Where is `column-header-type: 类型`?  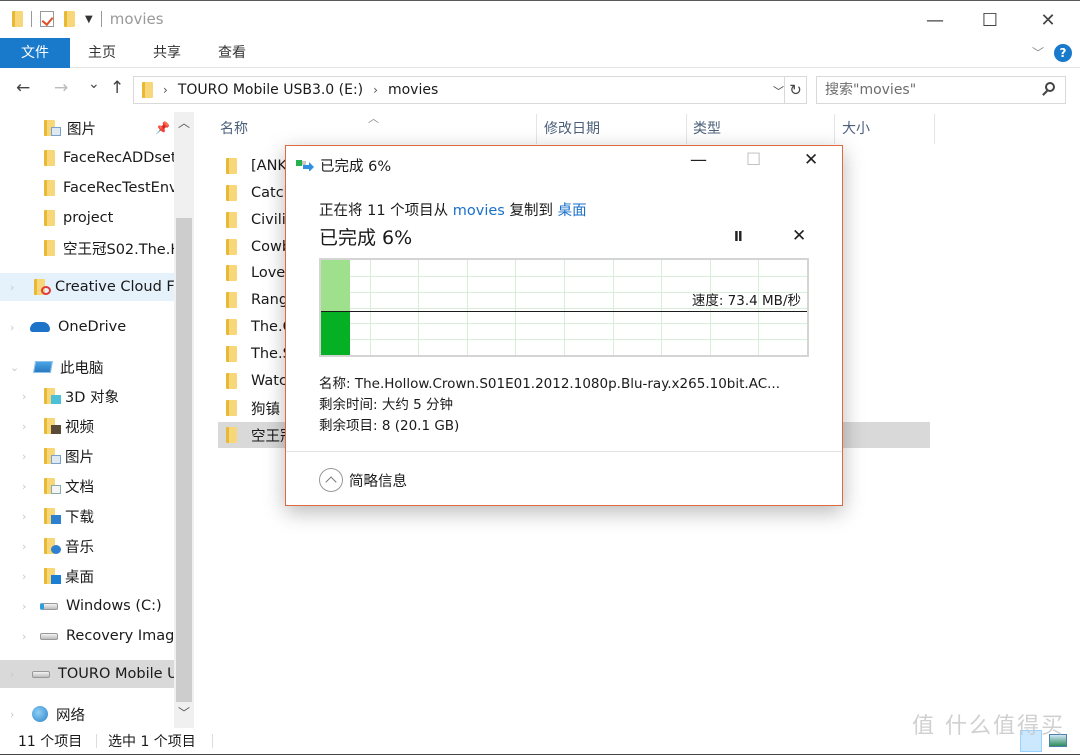
column-header-type: 类型 is located at coordinates (707, 128).